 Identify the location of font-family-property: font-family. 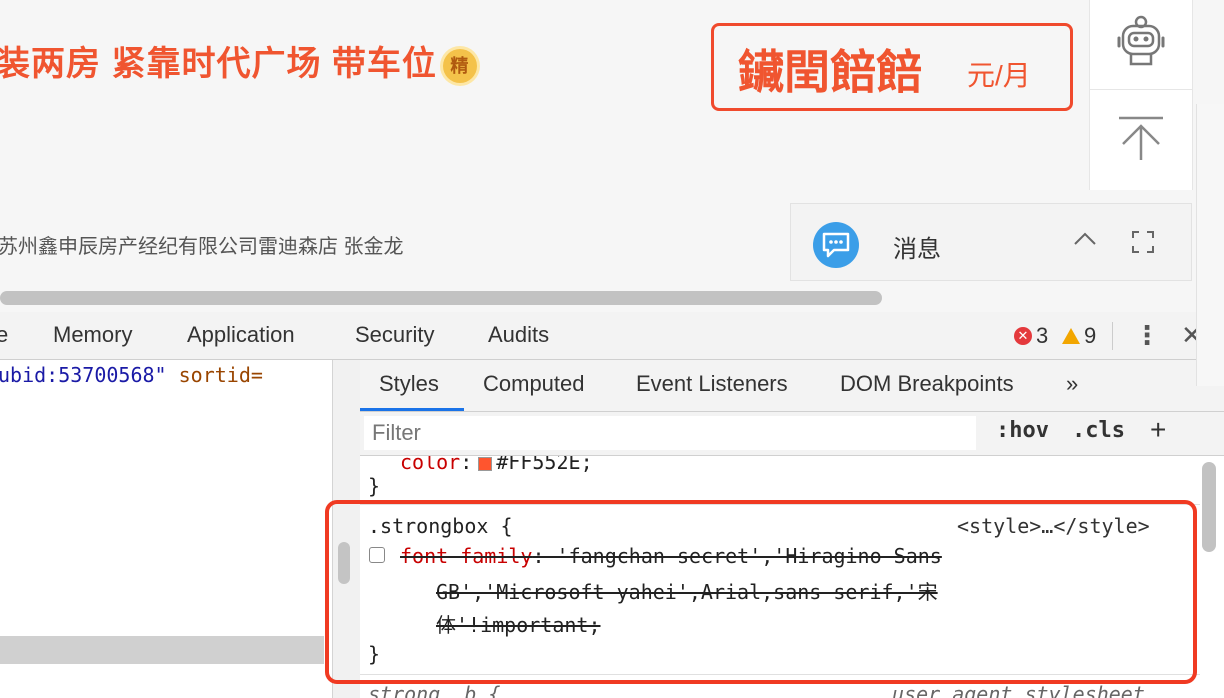
(466, 556).